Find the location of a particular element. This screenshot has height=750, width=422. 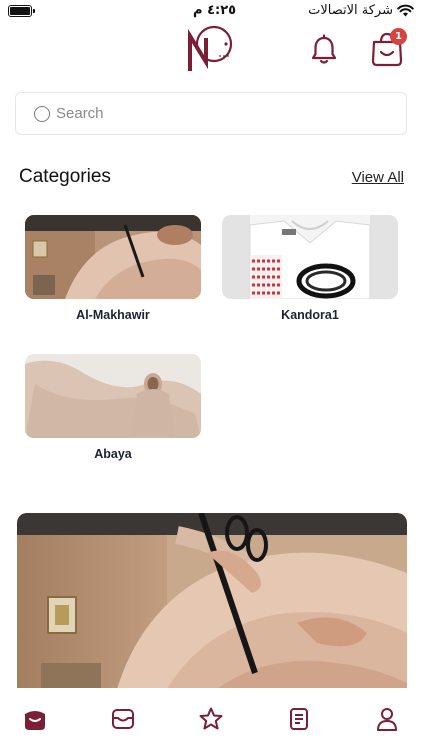

category-image-abaya is located at coordinates (113, 396).